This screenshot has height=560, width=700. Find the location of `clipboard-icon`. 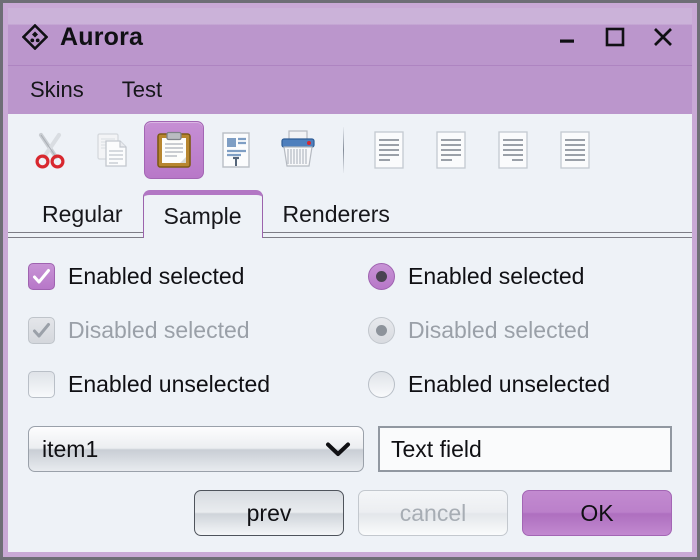

clipboard-icon is located at coordinates (174, 149).